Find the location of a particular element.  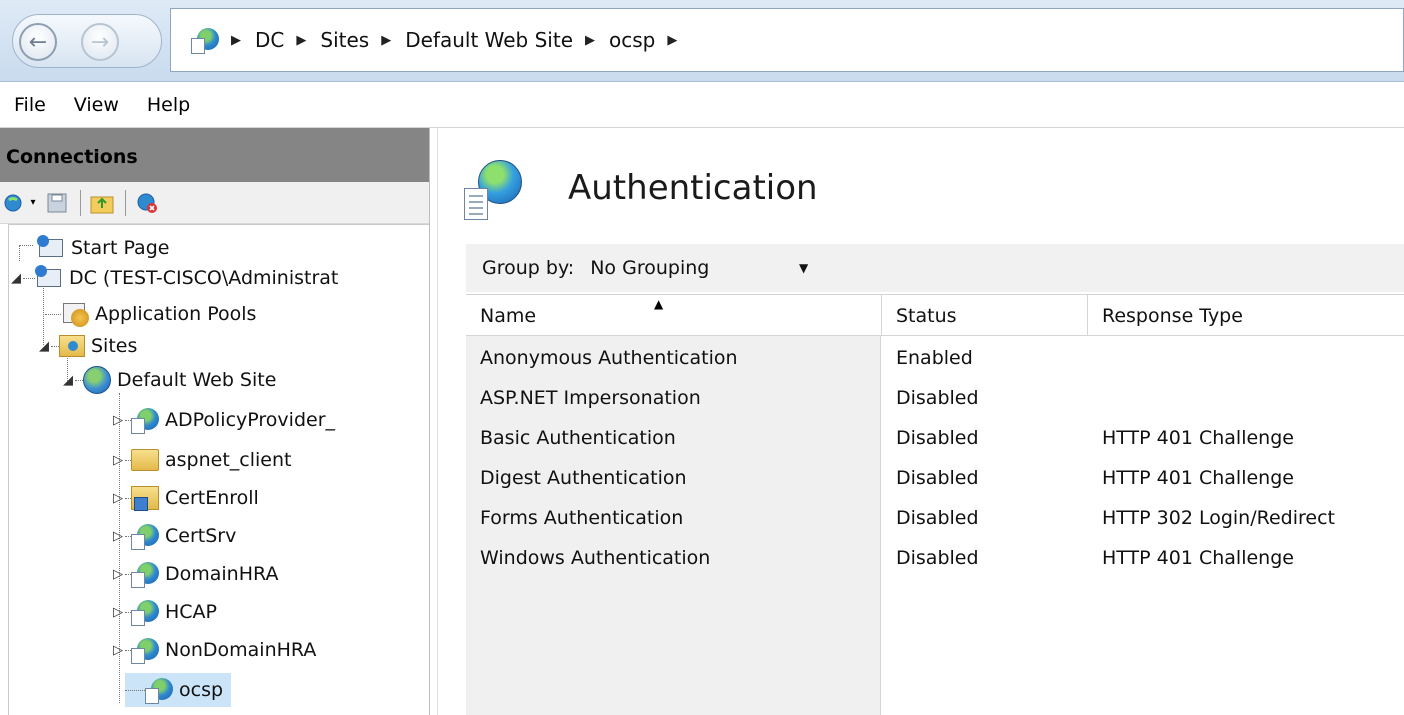

disconnect-icon is located at coordinates (147, 203).